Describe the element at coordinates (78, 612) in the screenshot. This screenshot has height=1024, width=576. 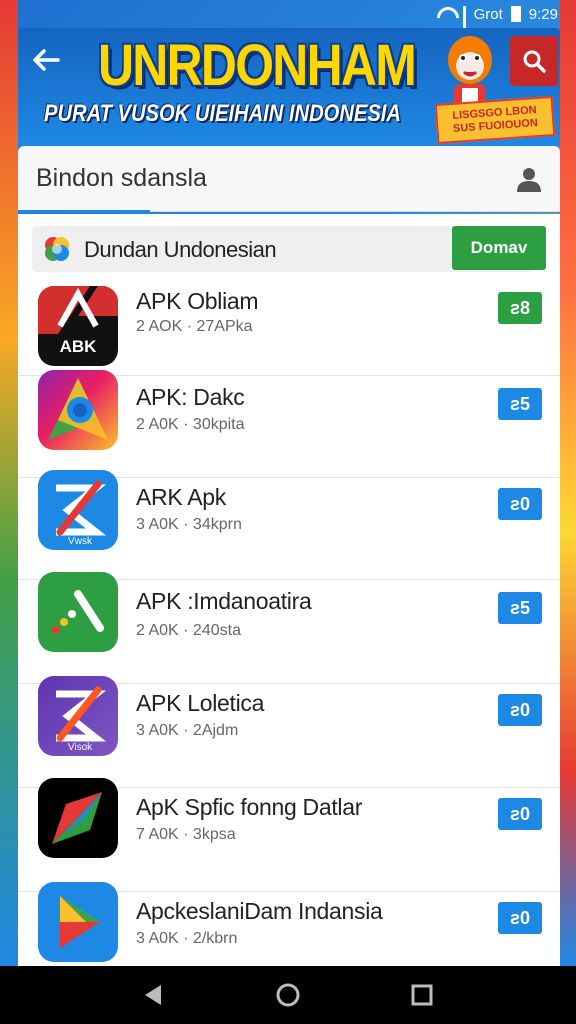
I see `green-knife-icon` at that location.